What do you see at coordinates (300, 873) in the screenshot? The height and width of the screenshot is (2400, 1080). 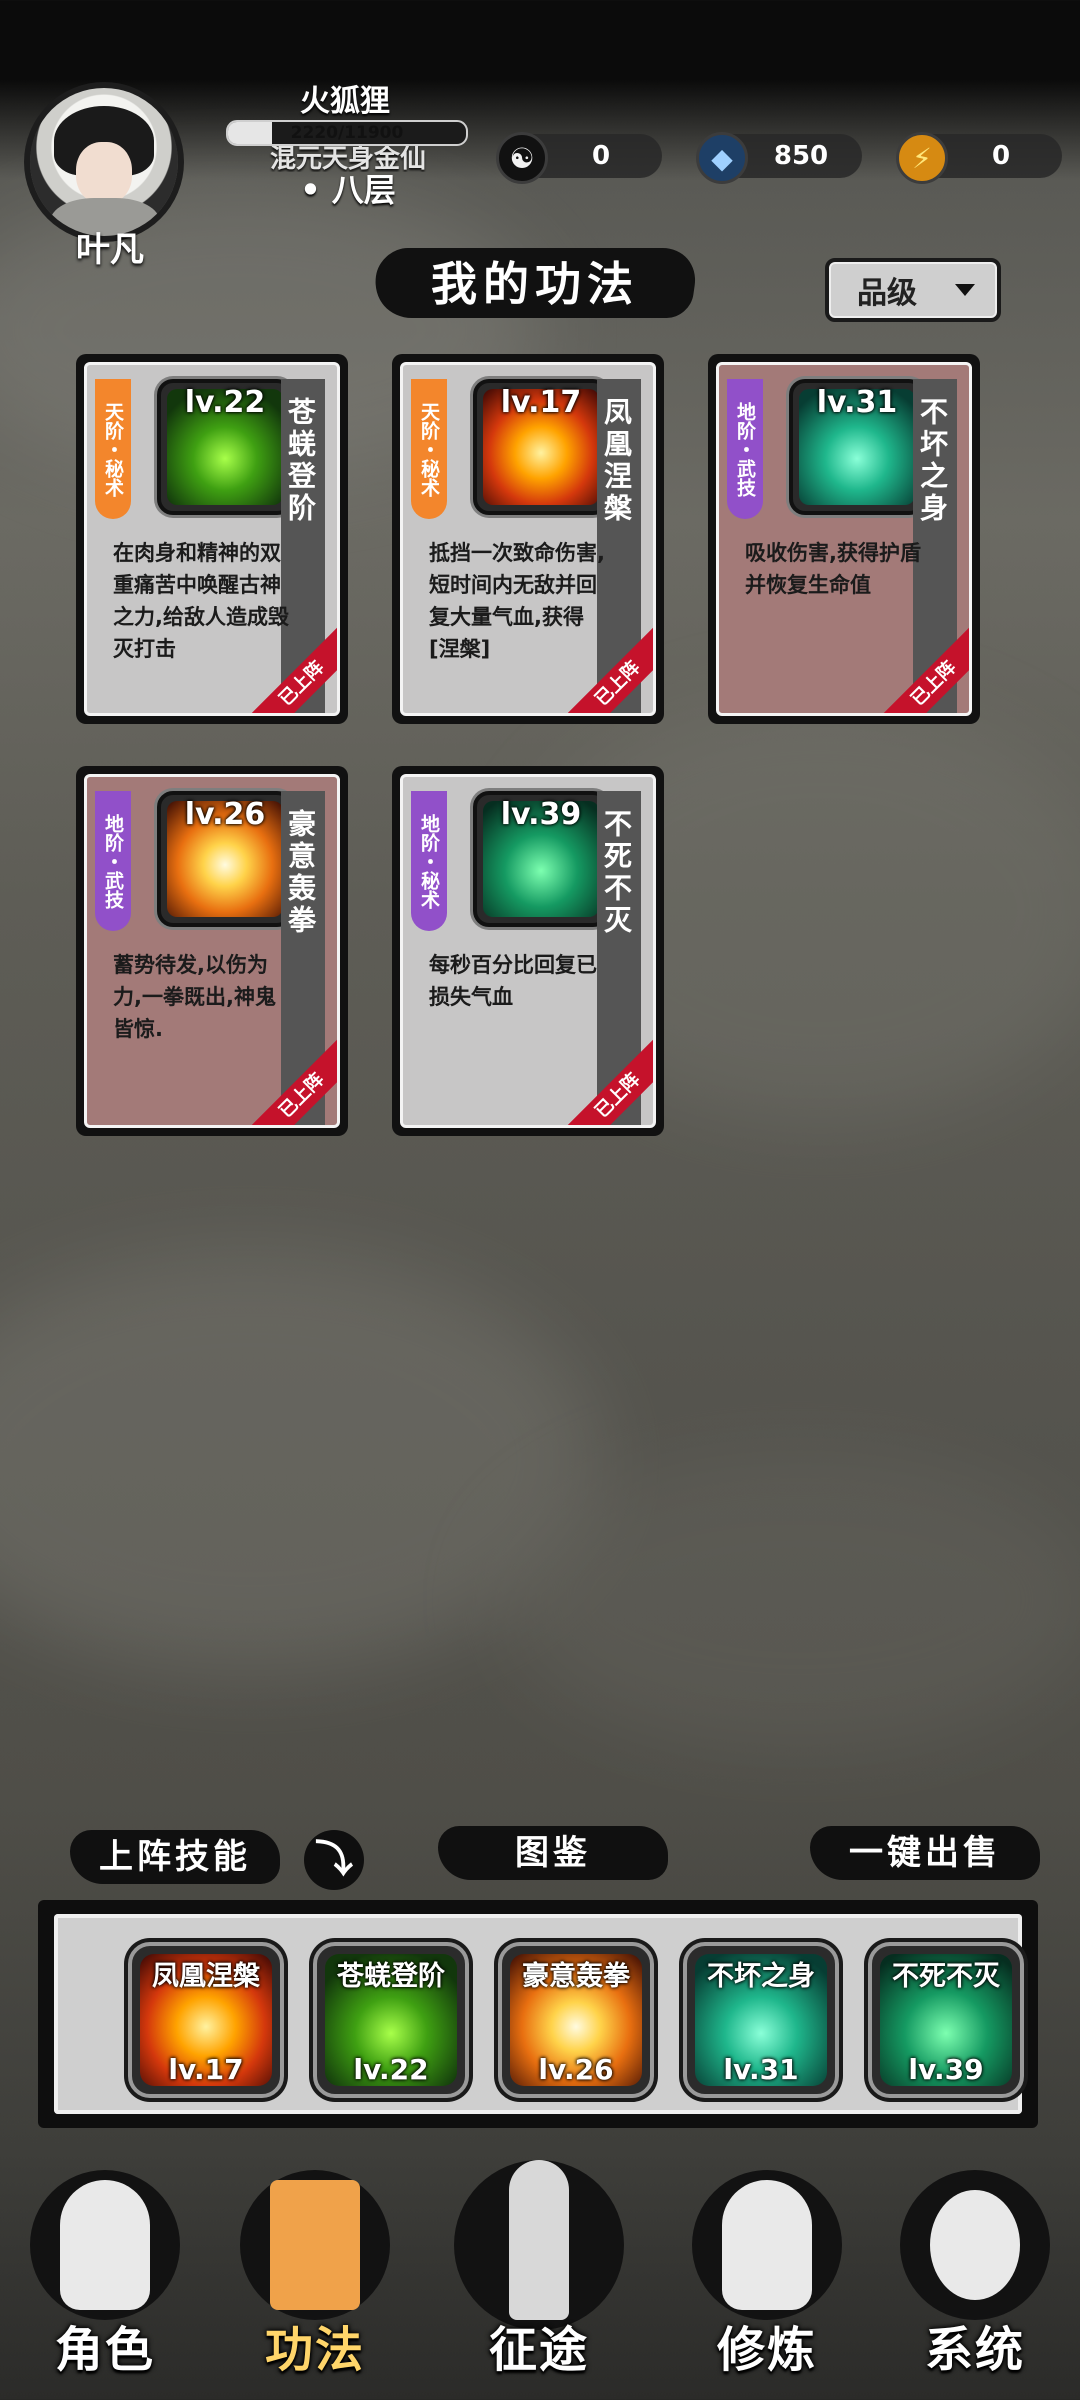 I see `skill-name: 豪意轰拳` at bounding box center [300, 873].